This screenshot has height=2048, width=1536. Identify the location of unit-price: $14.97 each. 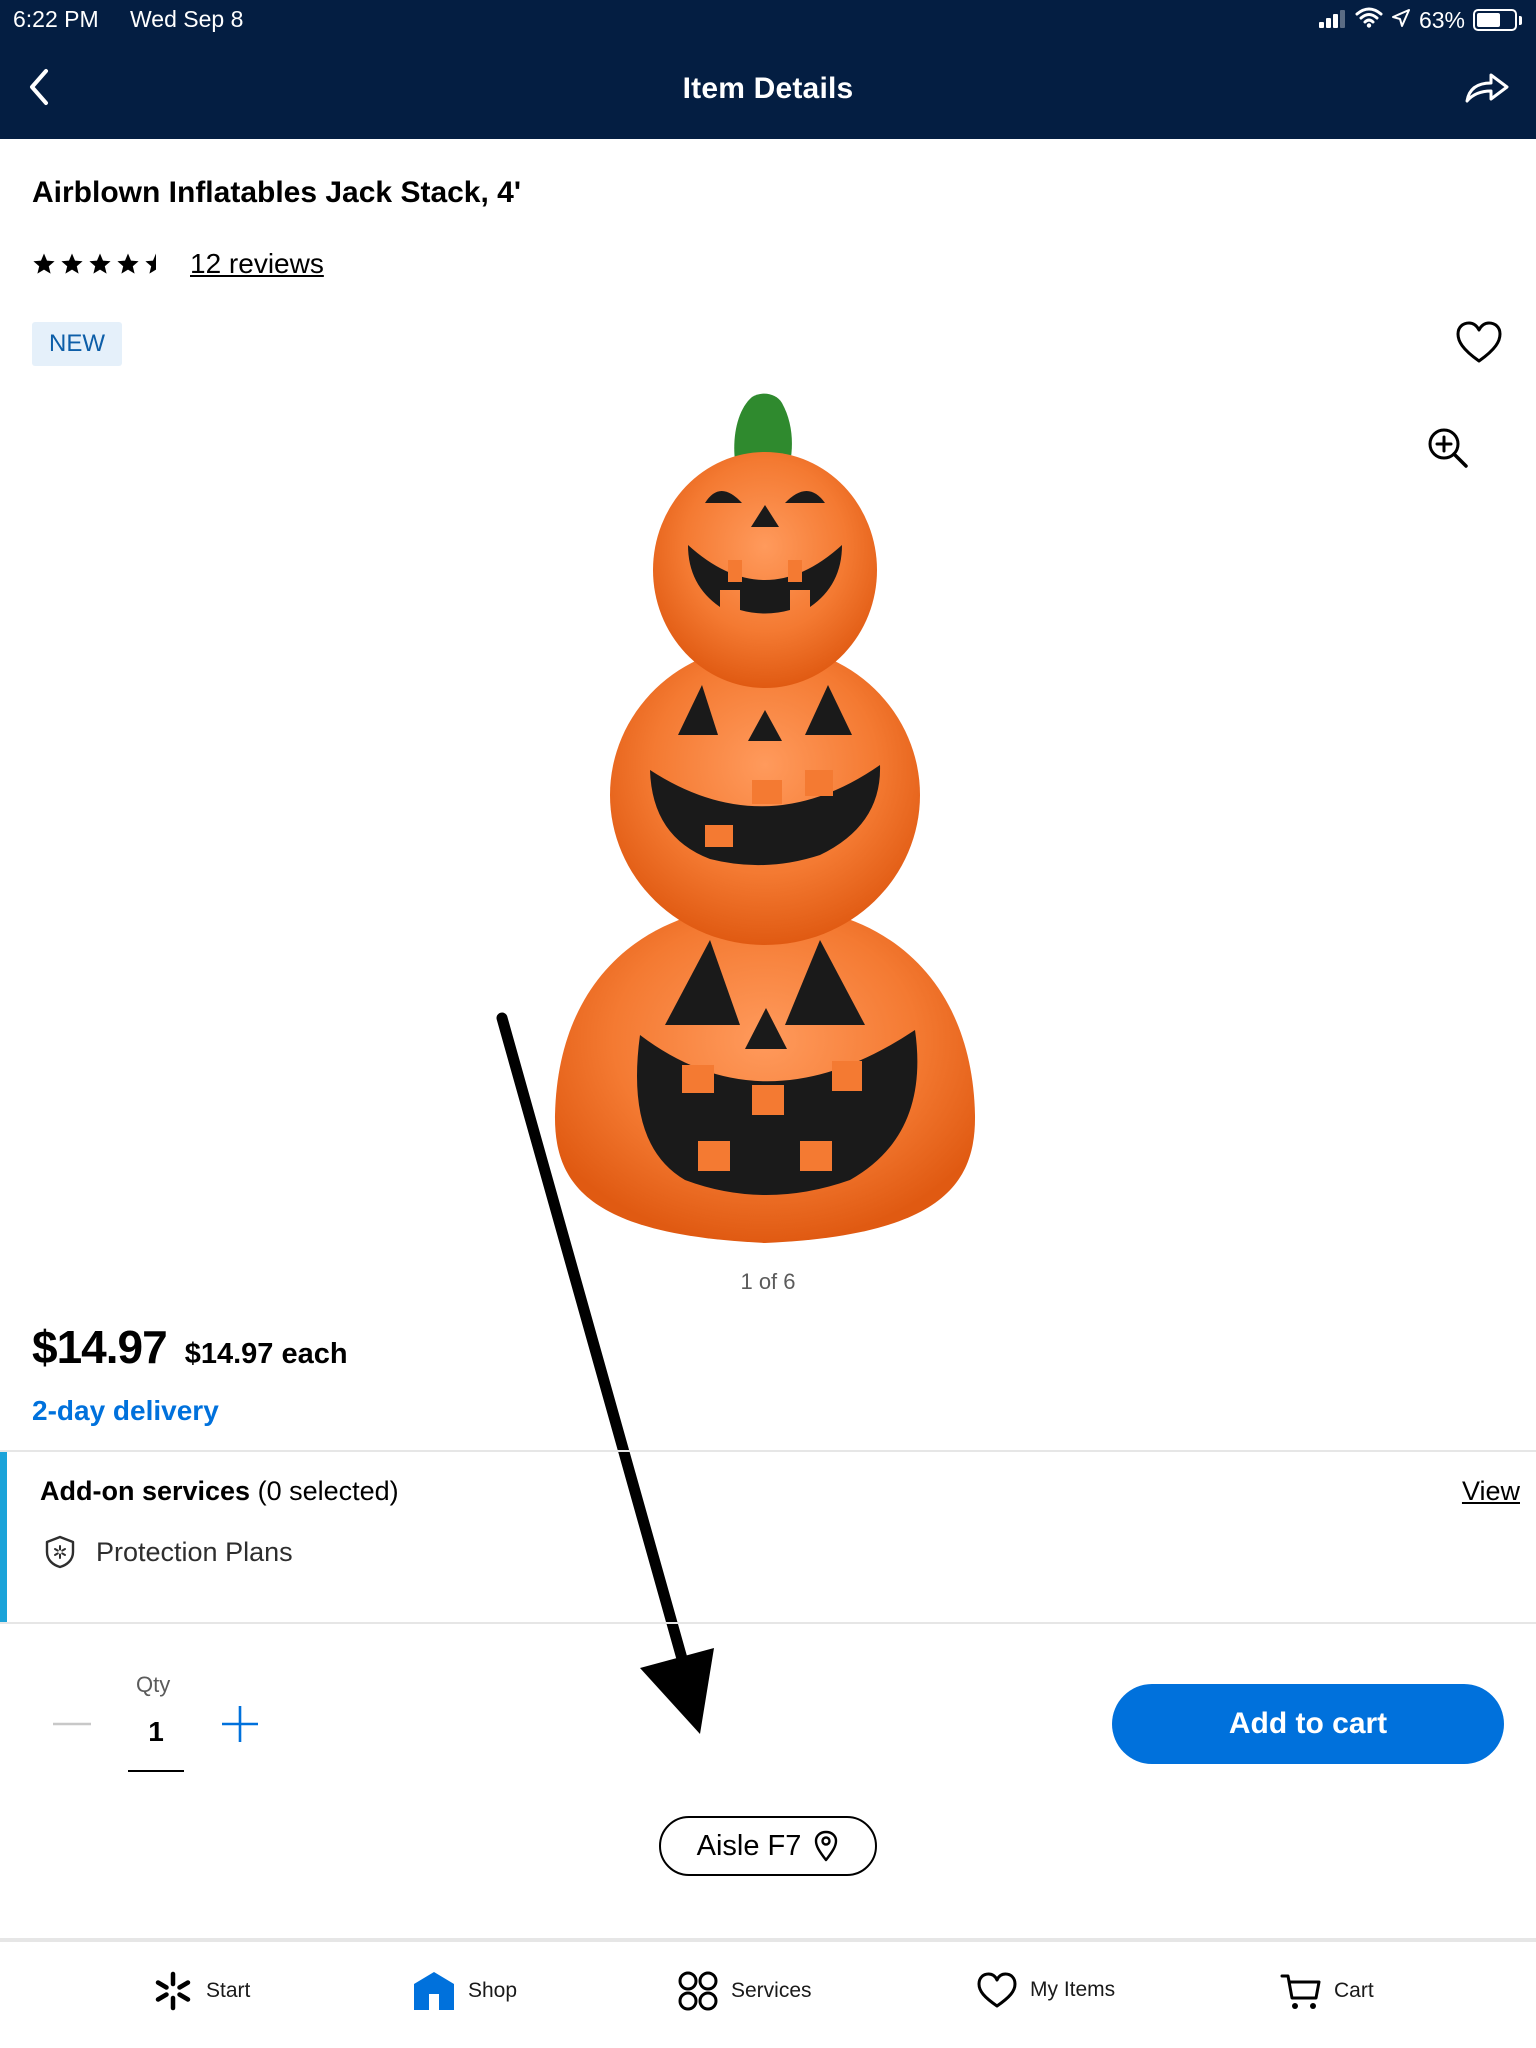
(266, 1354).